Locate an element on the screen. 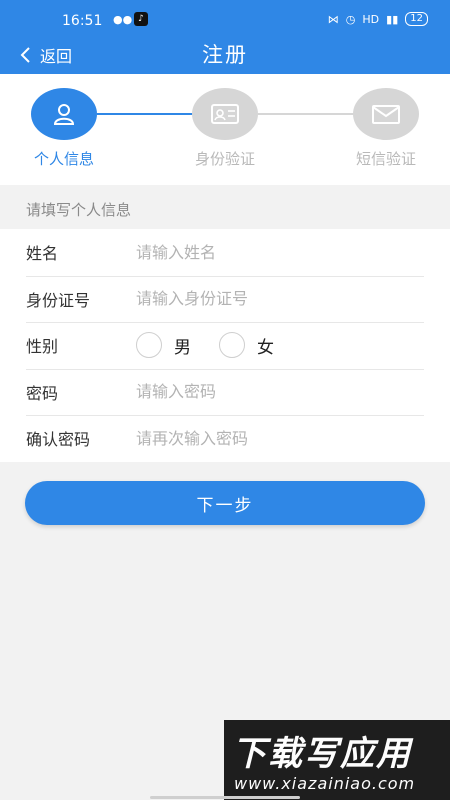 The image size is (450, 800). confirm-password-row: 确认密码 is located at coordinates (225, 438).